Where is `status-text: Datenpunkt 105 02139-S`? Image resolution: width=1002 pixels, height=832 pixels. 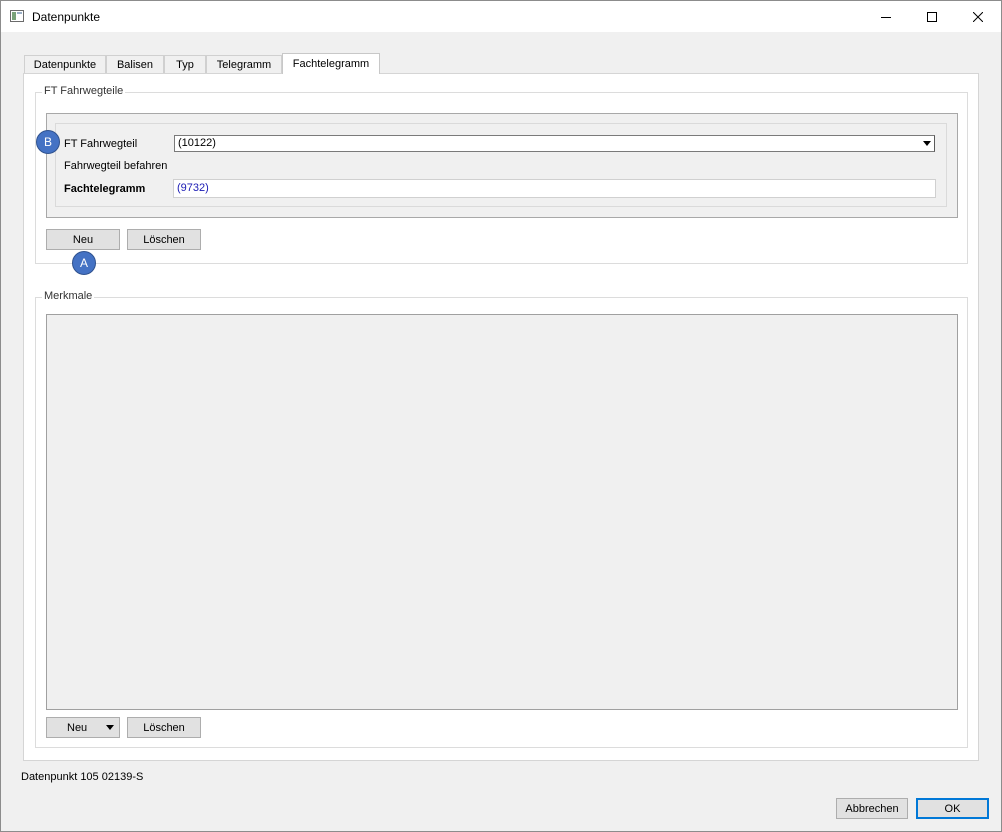 status-text: Datenpunkt 105 02139-S is located at coordinates (82, 777).